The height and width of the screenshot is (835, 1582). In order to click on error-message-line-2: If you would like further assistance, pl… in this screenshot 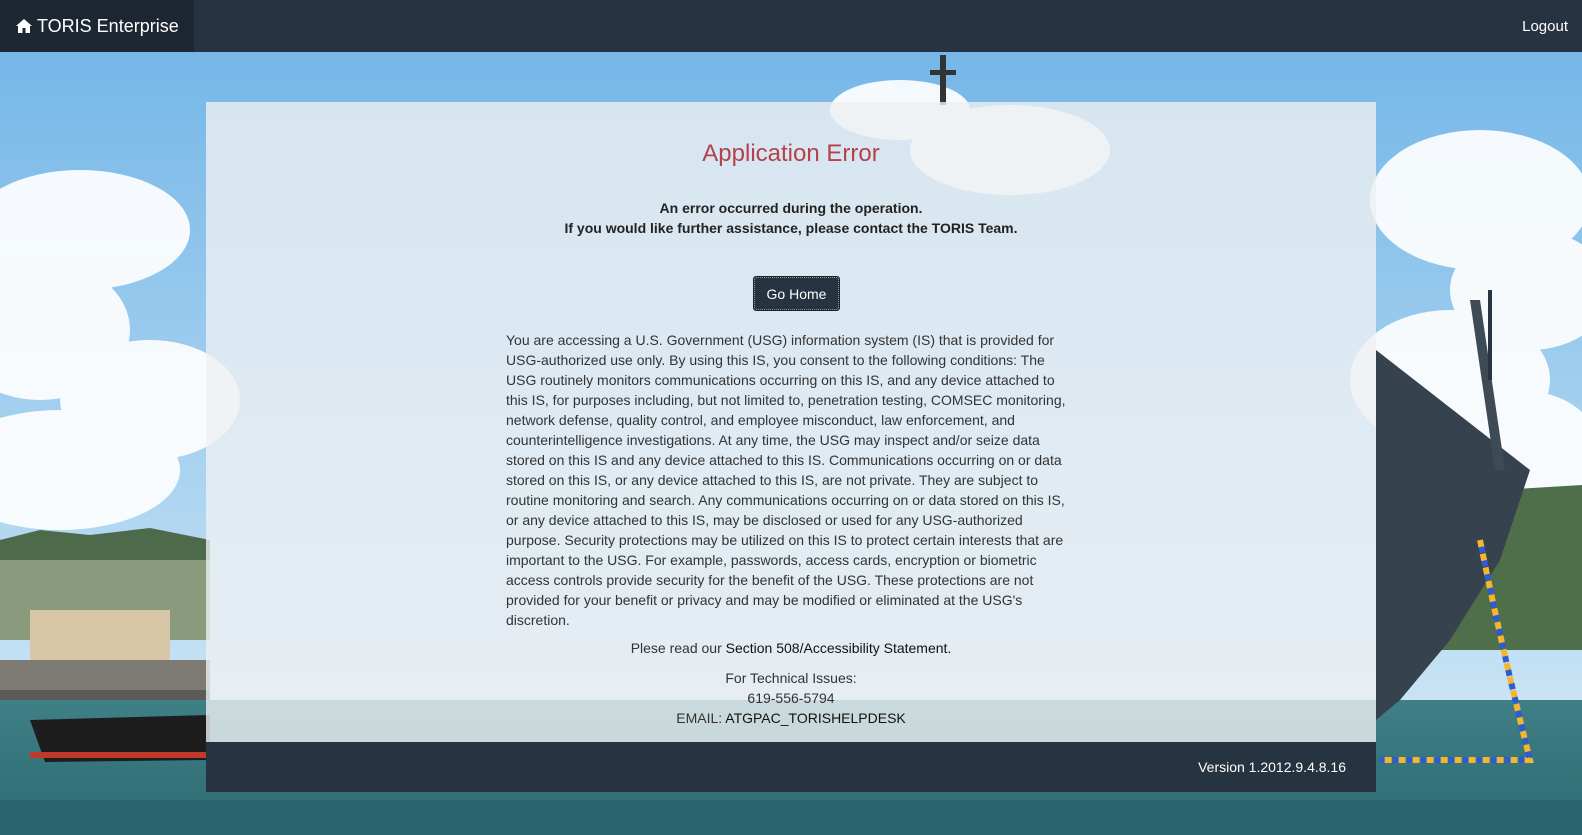, I will do `click(791, 228)`.